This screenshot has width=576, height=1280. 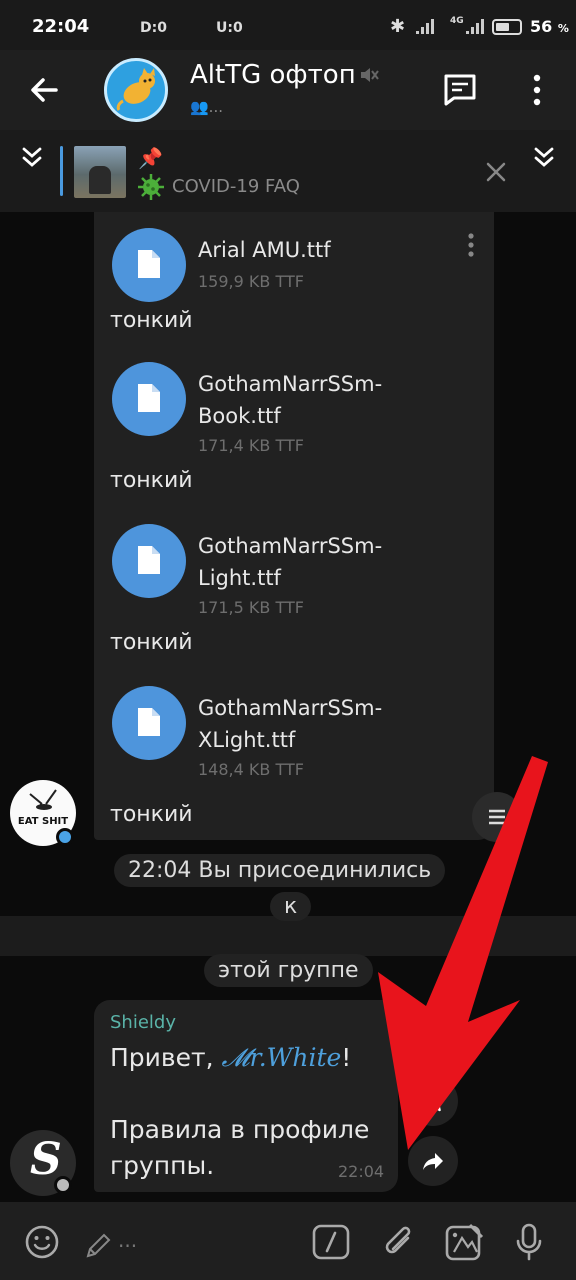 I want to click on network-type: 4G, so click(x=457, y=21).